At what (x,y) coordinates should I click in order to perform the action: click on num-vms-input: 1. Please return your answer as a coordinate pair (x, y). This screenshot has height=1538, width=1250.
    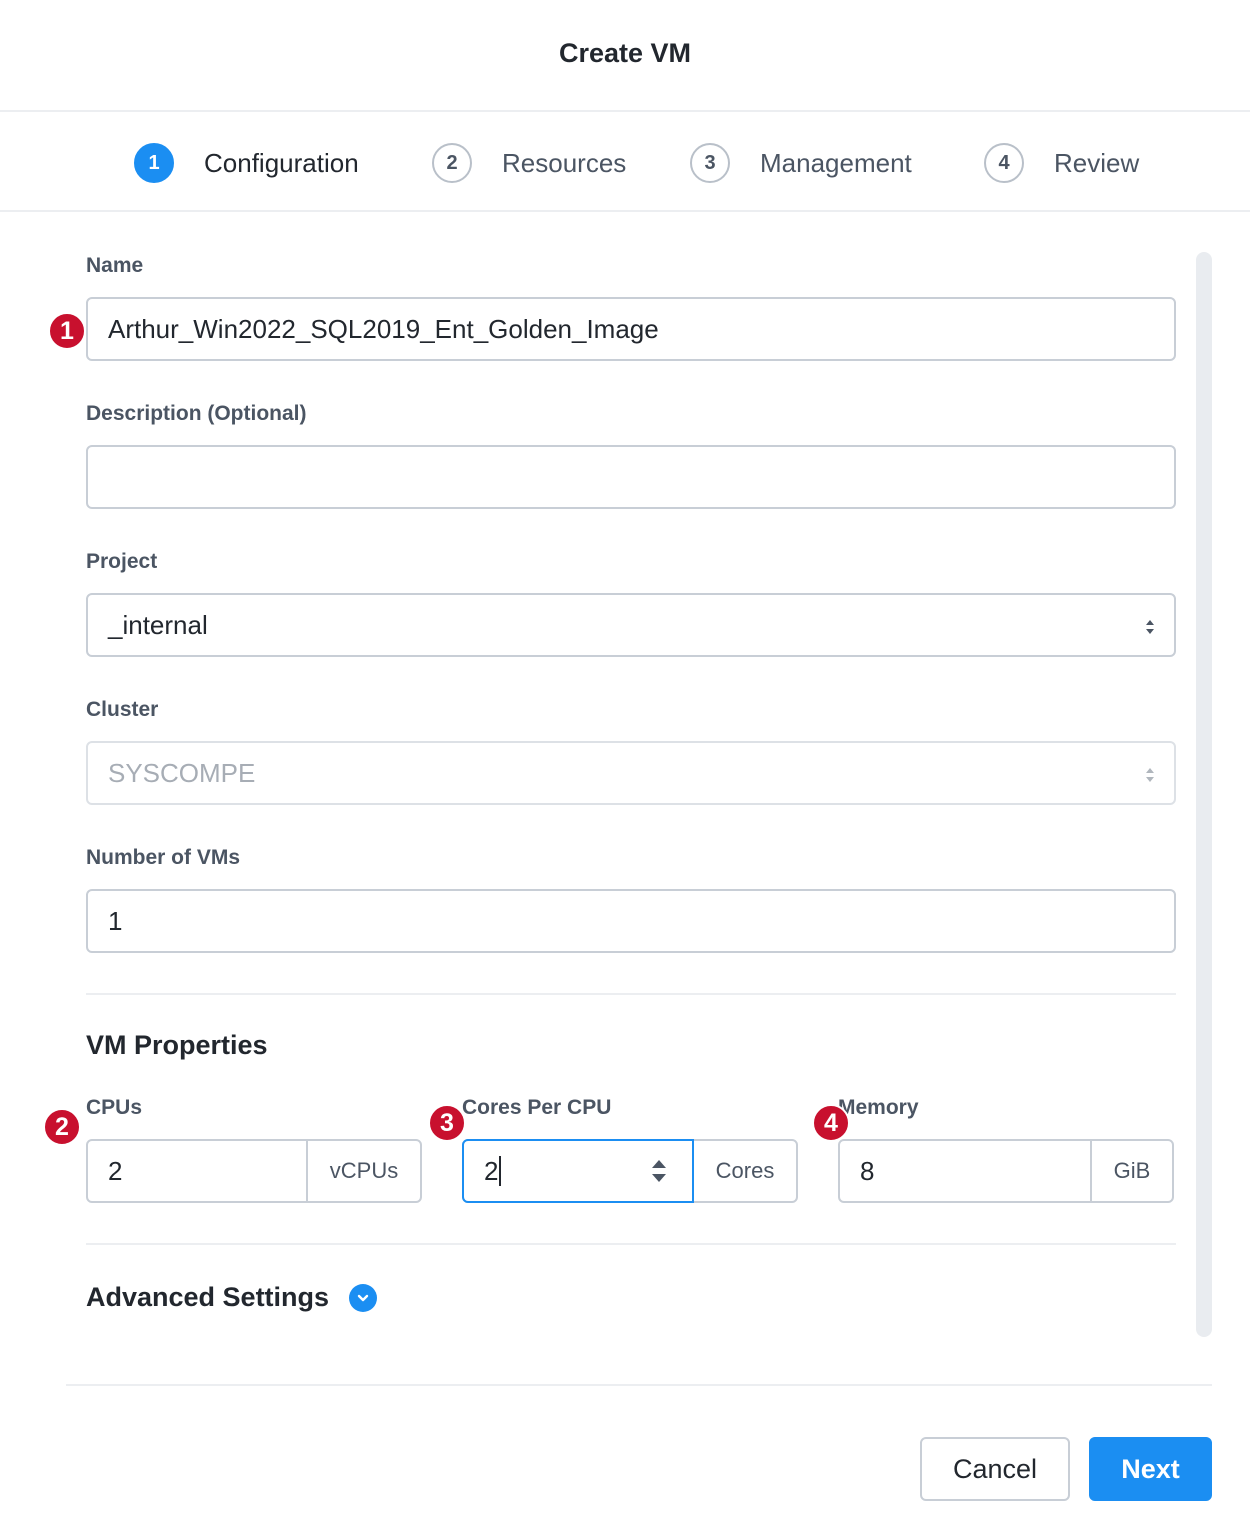
    Looking at the image, I should click on (631, 921).